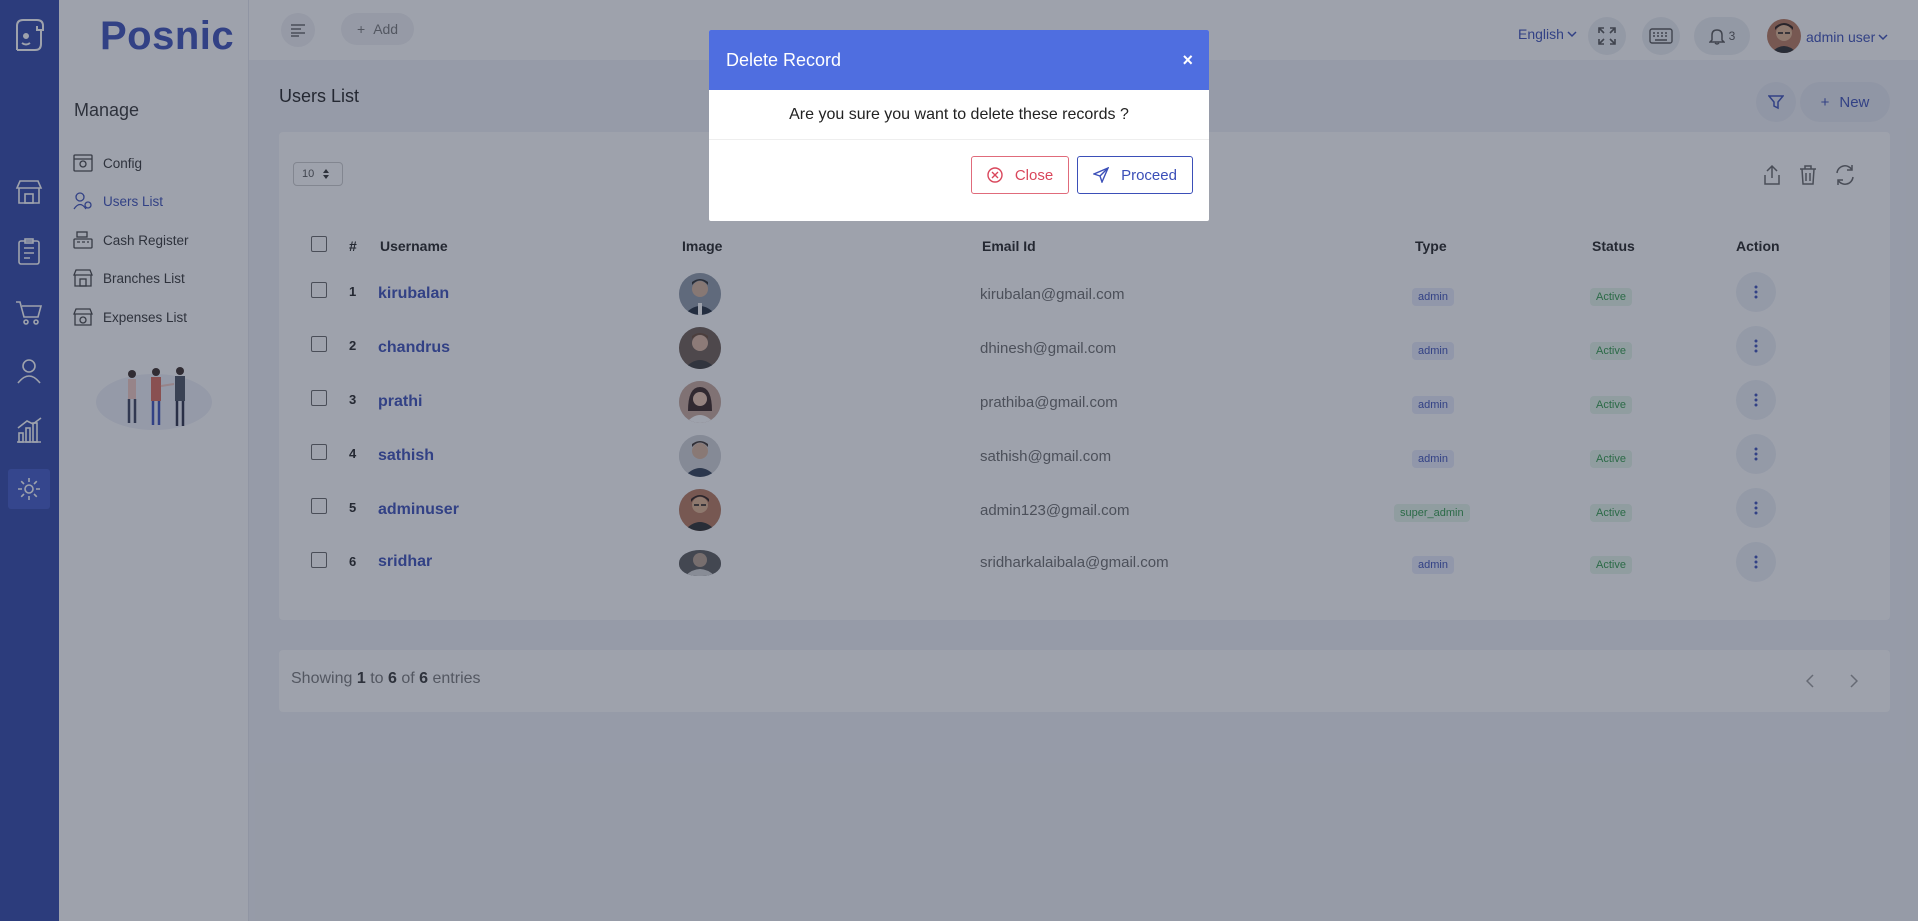  What do you see at coordinates (995, 175) in the screenshot?
I see `close-circle-icon` at bounding box center [995, 175].